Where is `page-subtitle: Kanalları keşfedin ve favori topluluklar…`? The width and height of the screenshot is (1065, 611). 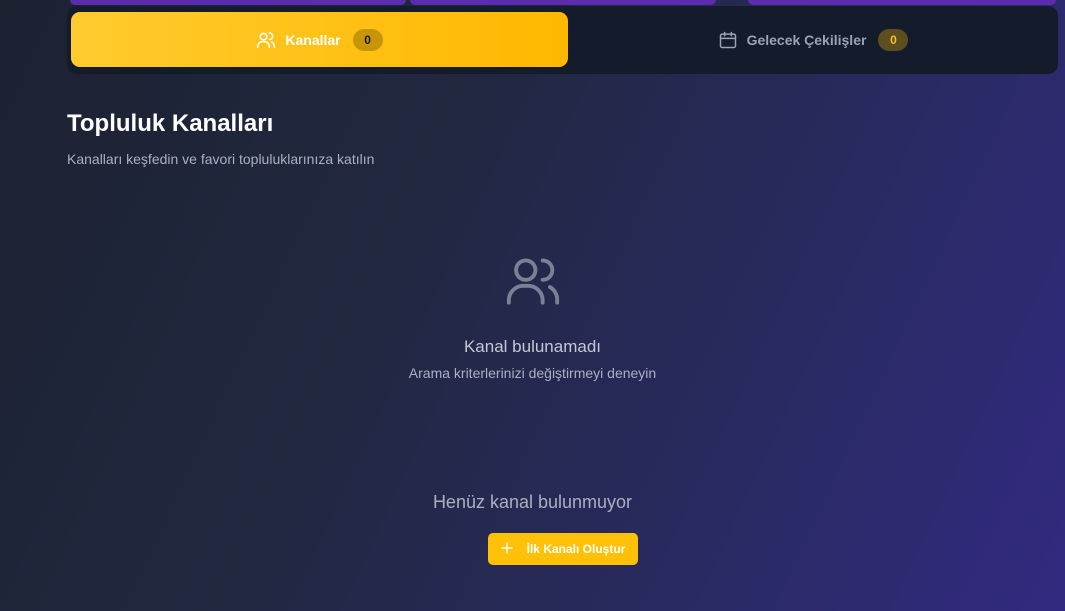
page-subtitle: Kanalları keşfedin ve favori topluluklar… is located at coordinates (221, 159).